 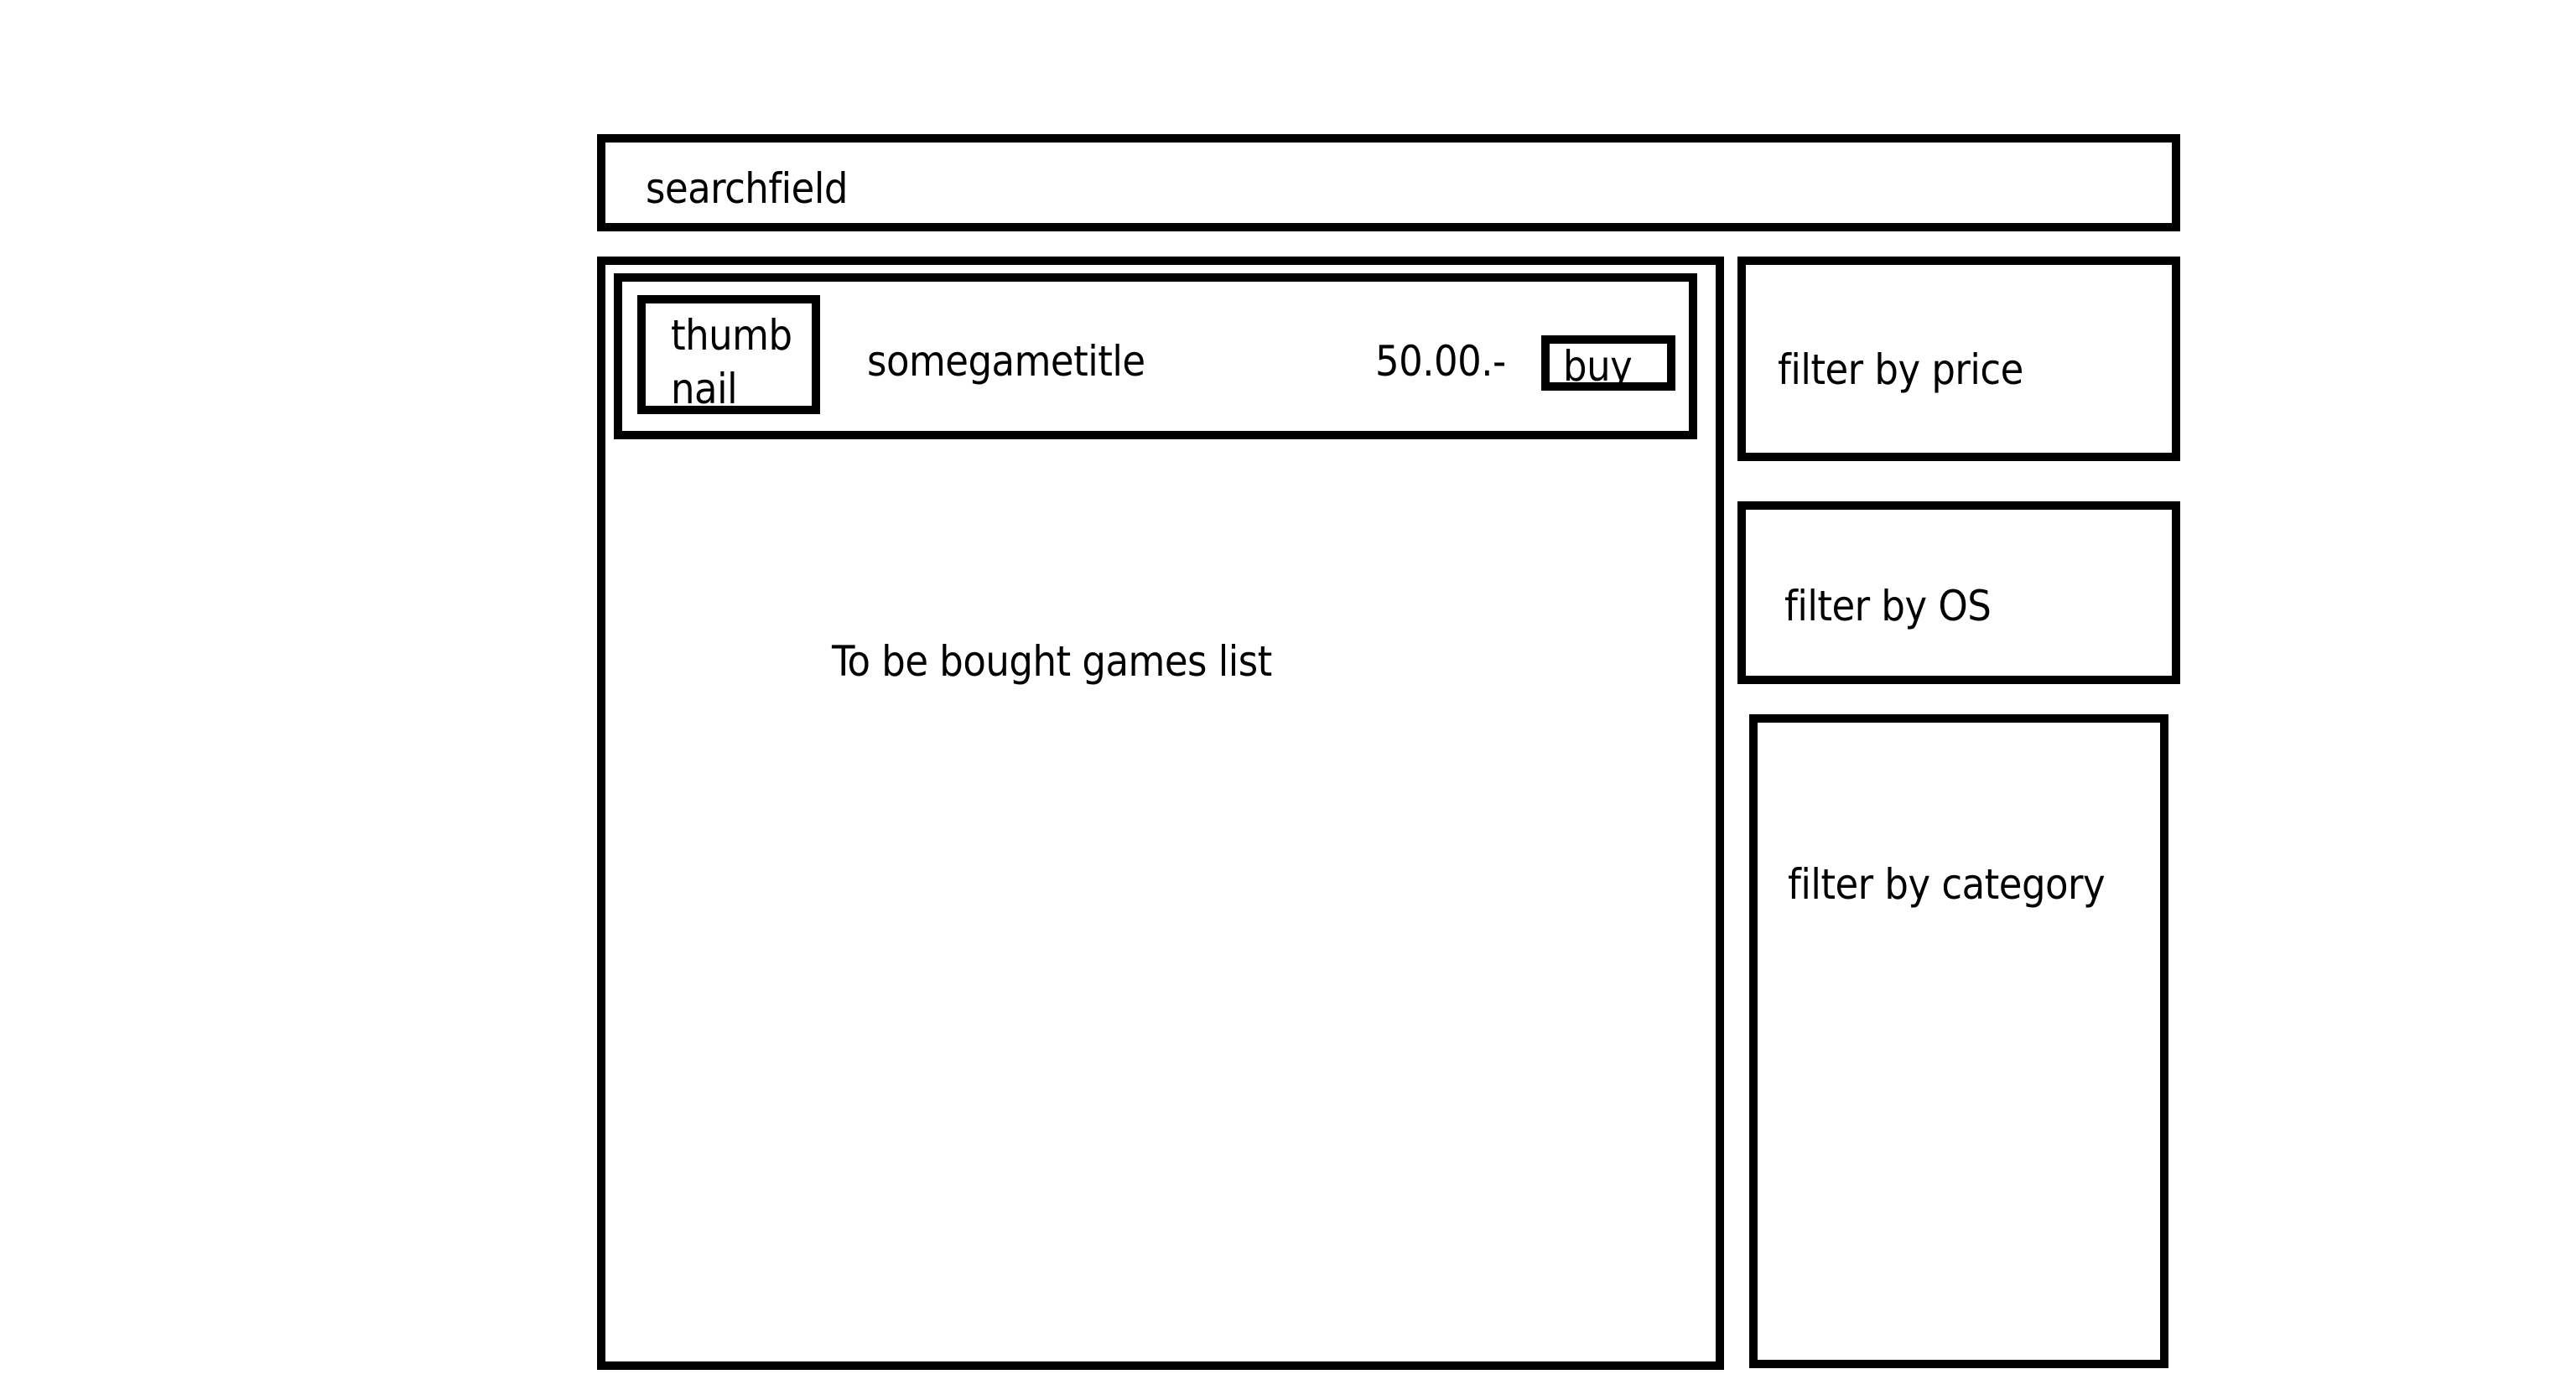 What do you see at coordinates (1900, 369) in the screenshot?
I see `filter-price-label: filter by price` at bounding box center [1900, 369].